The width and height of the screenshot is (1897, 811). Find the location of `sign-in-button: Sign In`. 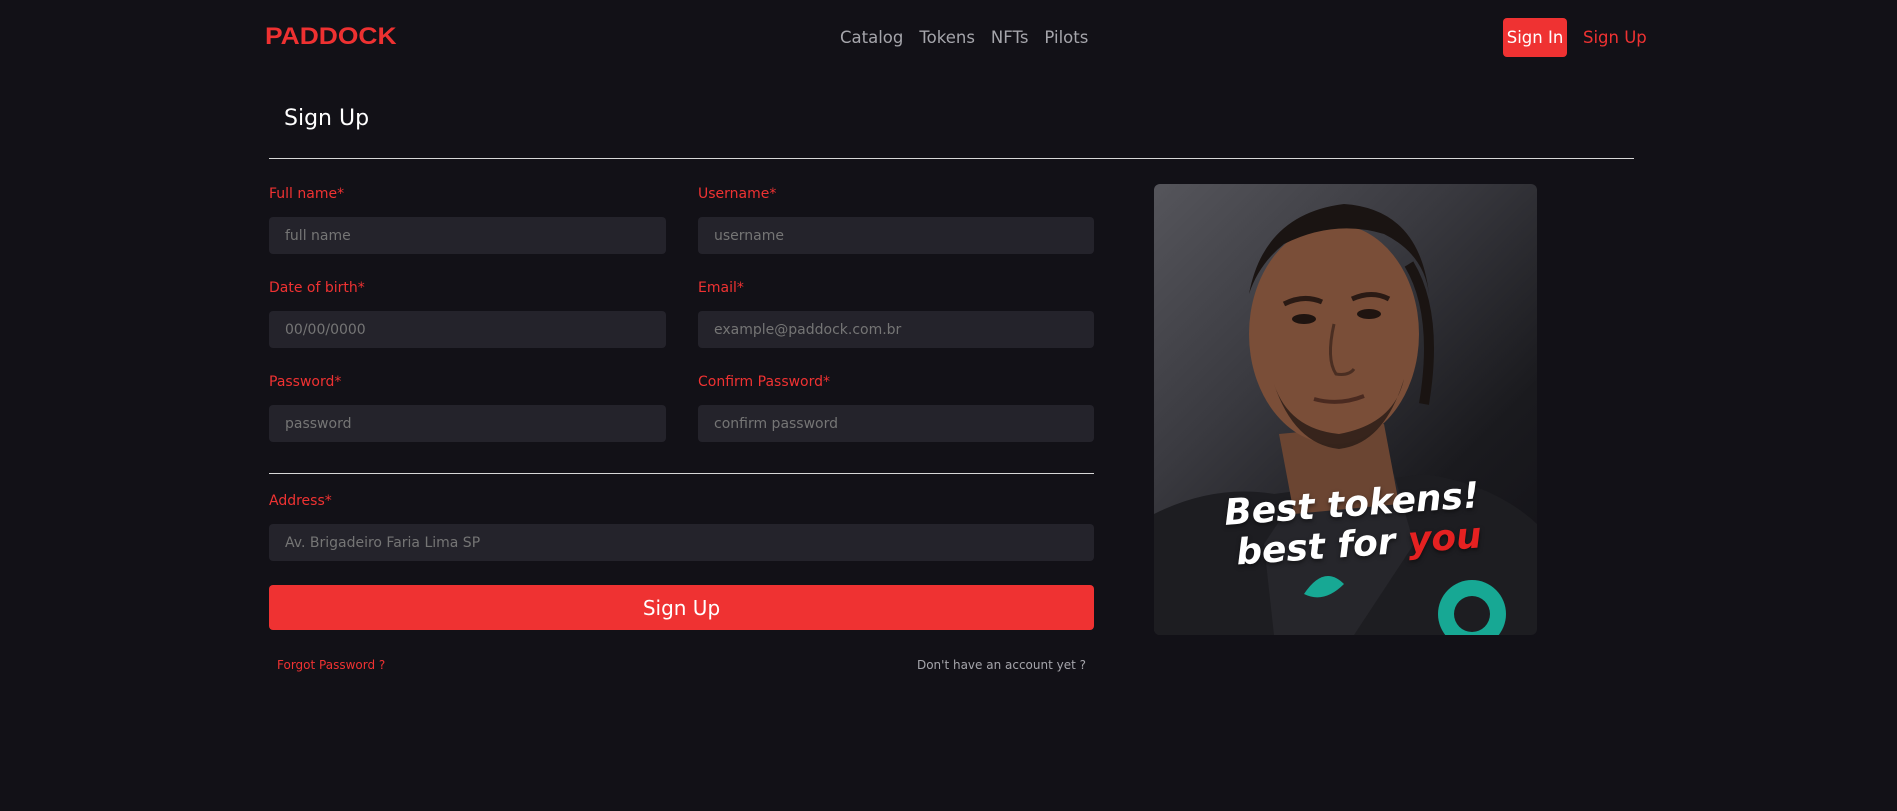

sign-in-button: Sign In is located at coordinates (1535, 37).